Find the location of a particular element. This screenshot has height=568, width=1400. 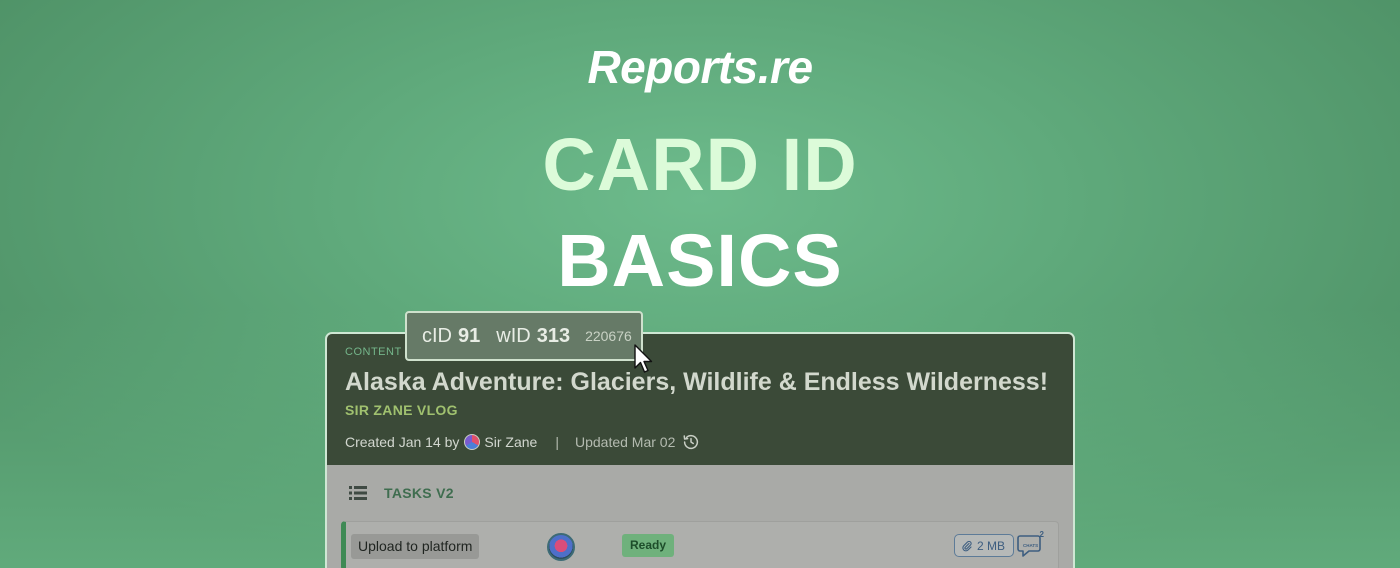

cid-label: cID is located at coordinates (437, 335).